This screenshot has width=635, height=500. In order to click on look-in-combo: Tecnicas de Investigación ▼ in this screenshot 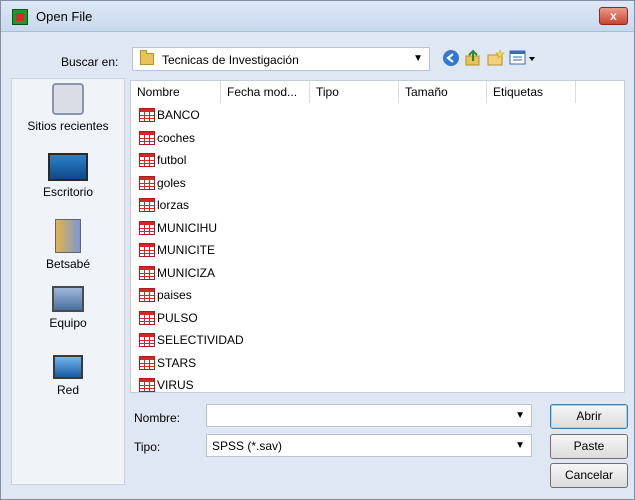, I will do `click(281, 59)`.